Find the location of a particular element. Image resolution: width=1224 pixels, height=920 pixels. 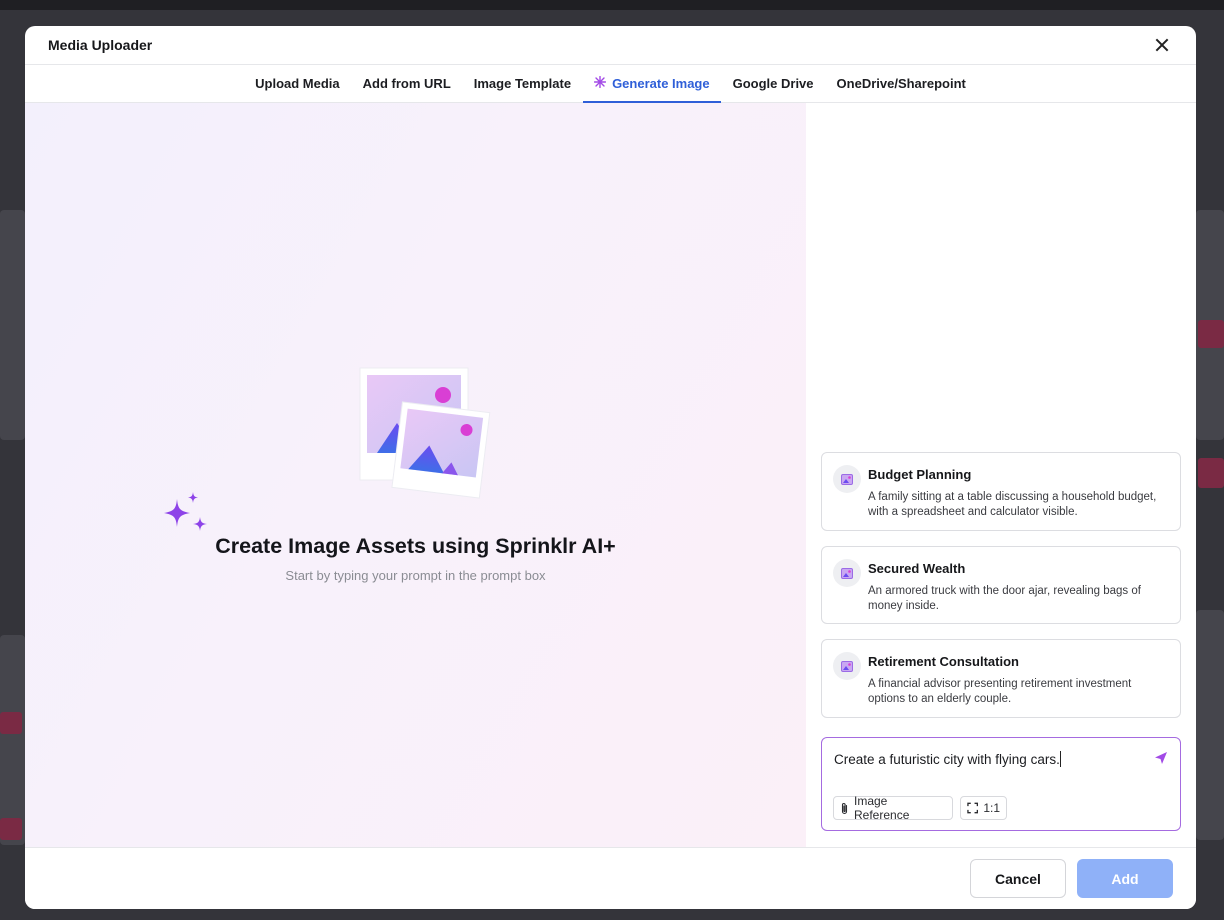

tab-label: Google Drive is located at coordinates (773, 83).